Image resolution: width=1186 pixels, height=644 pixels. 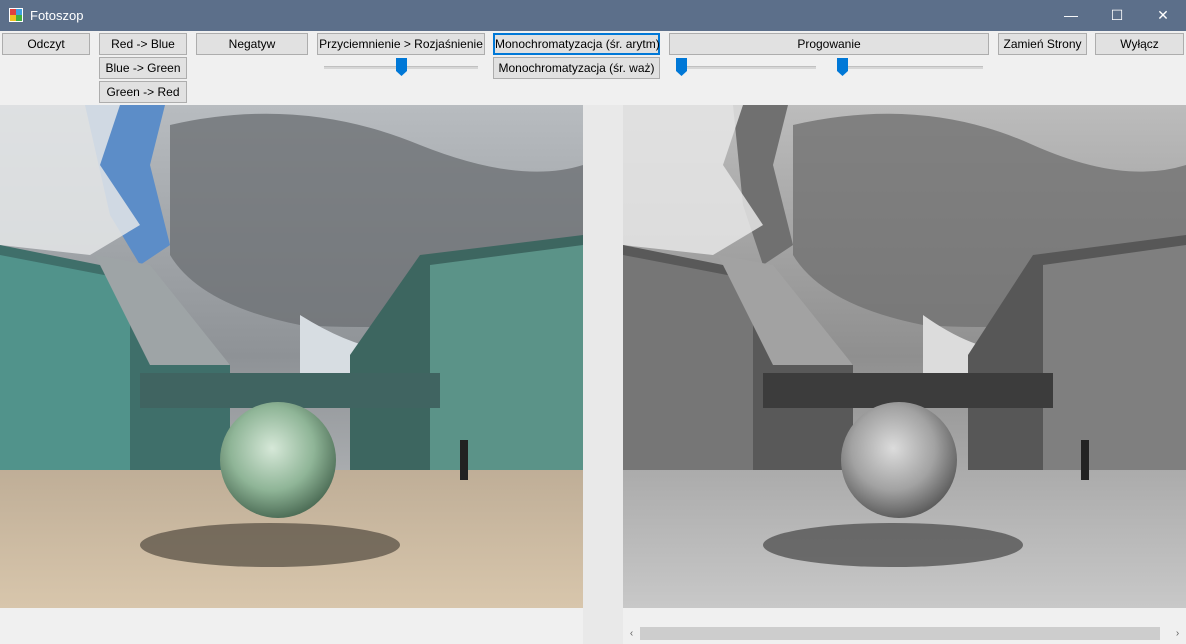 I want to click on window-title: Fotoszop, so click(x=57, y=15).